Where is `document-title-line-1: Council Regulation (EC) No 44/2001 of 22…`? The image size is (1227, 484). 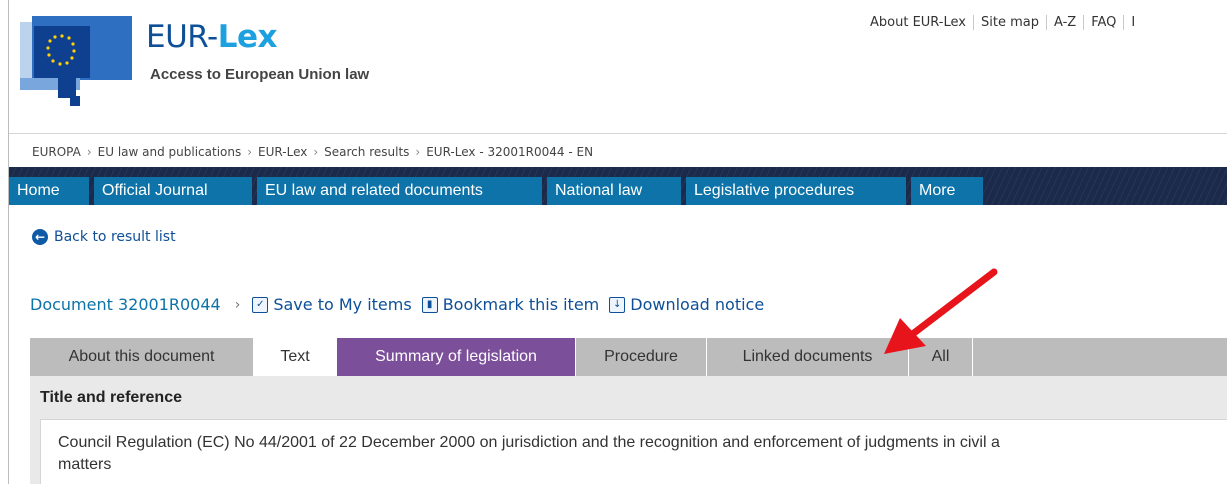
document-title-line-1: Council Regulation (EC) No 44/2001 of 22… is located at coordinates (529, 442).